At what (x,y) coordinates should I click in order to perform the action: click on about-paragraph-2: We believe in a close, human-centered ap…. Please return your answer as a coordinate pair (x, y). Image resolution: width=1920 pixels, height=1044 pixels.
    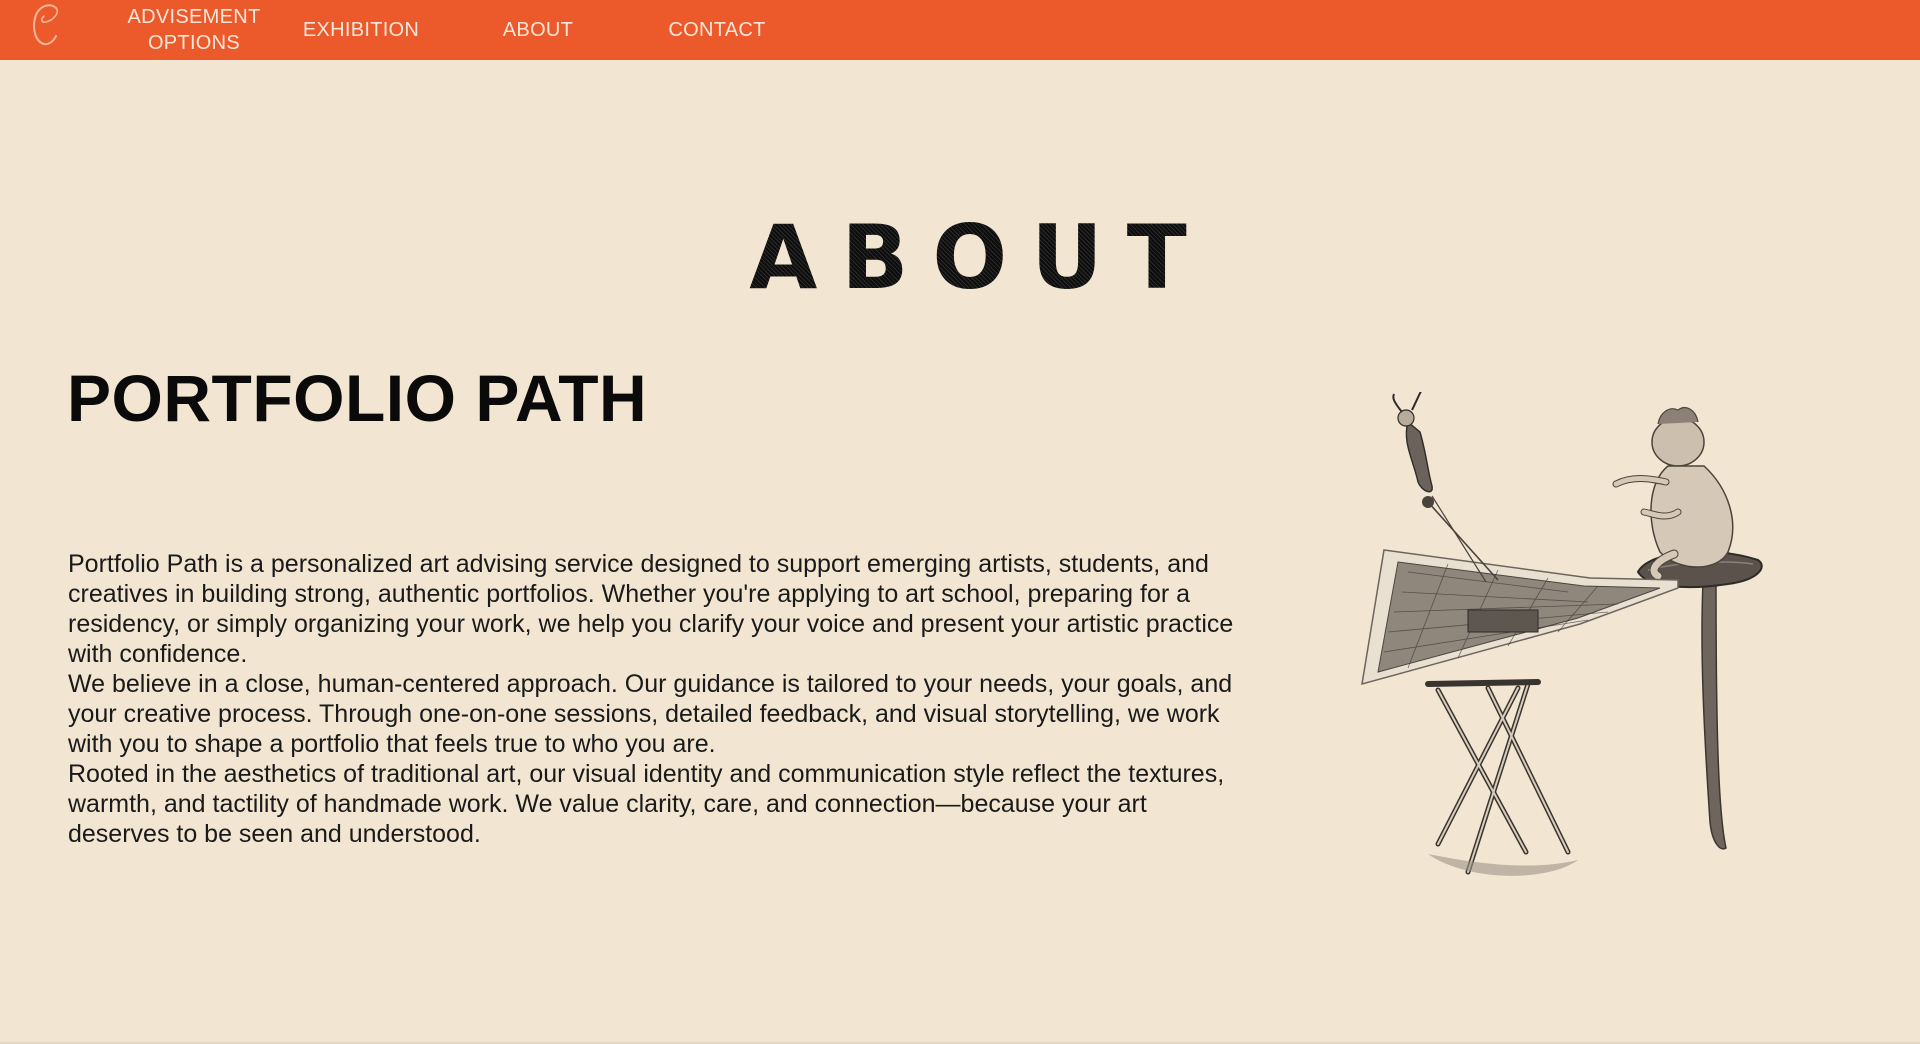
    Looking at the image, I should click on (650, 714).